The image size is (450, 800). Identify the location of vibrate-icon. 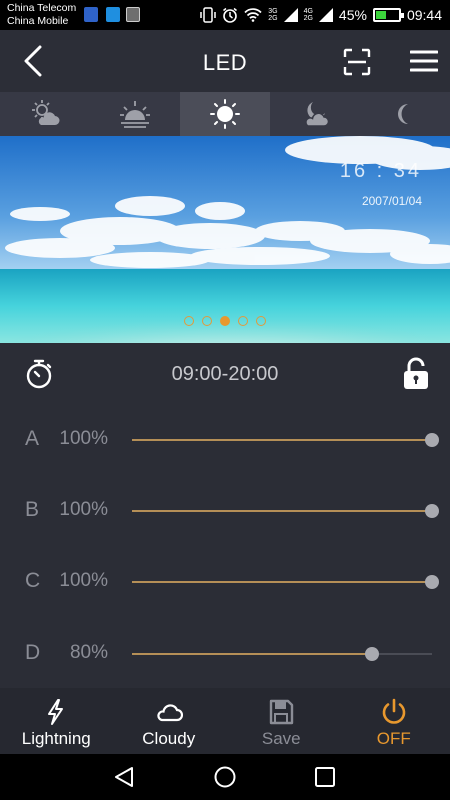
(208, 15).